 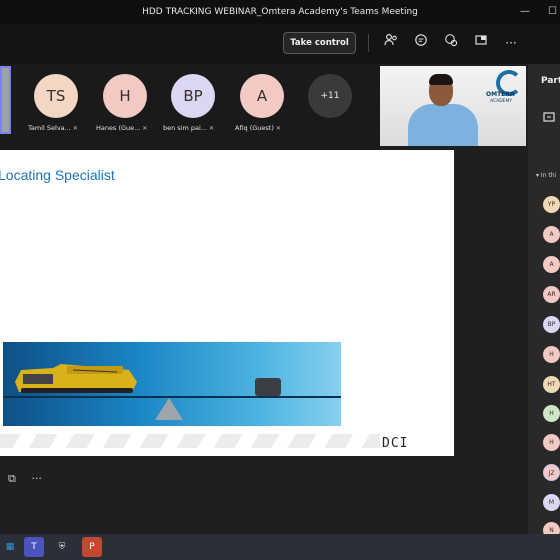 I want to click on minimize-icon: —, so click(x=525, y=12).